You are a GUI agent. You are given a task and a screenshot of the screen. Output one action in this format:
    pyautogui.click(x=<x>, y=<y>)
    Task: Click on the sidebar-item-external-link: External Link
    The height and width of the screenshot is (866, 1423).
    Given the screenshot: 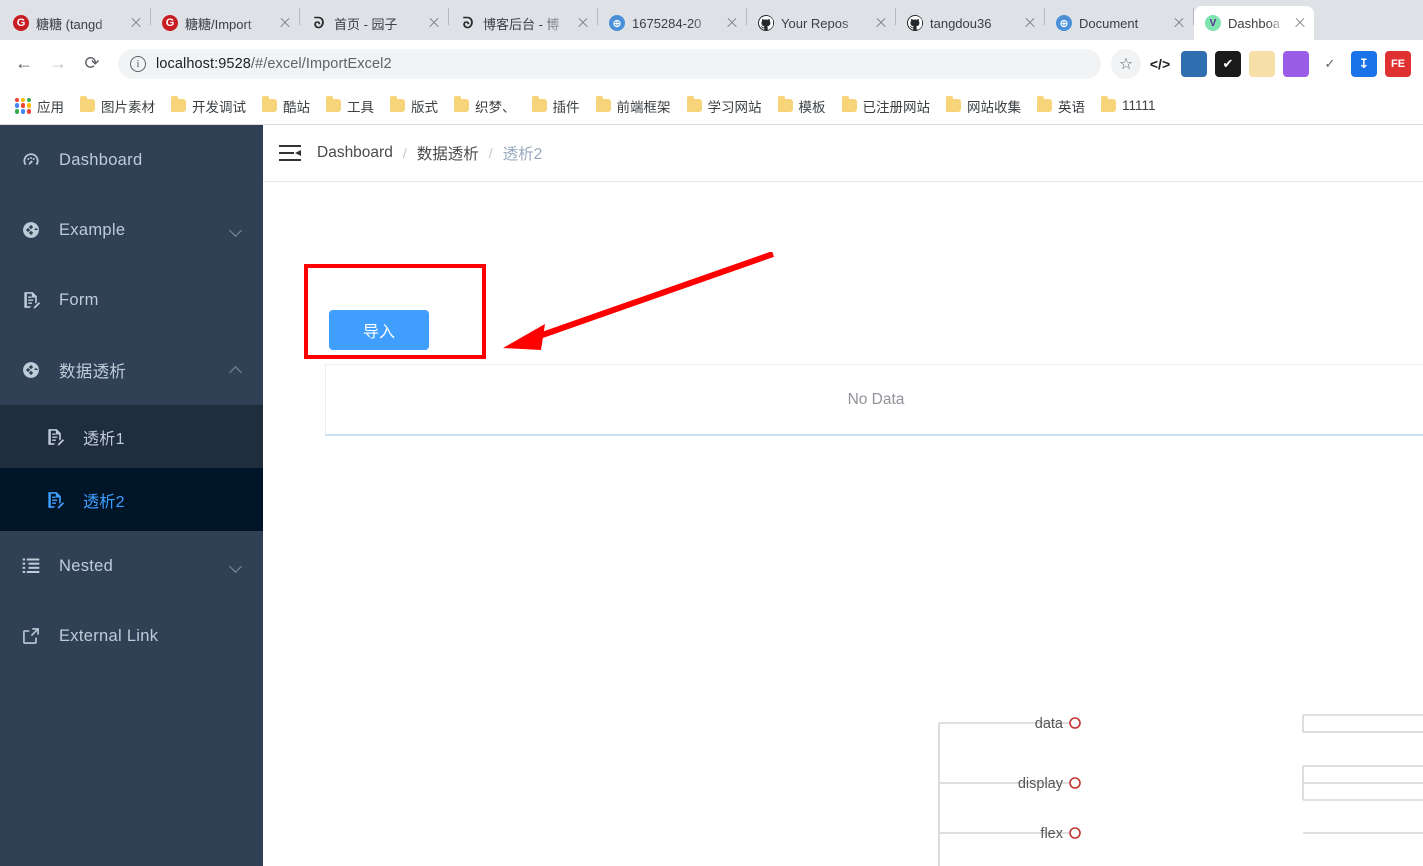 What is the action you would take?
    pyautogui.click(x=131, y=636)
    